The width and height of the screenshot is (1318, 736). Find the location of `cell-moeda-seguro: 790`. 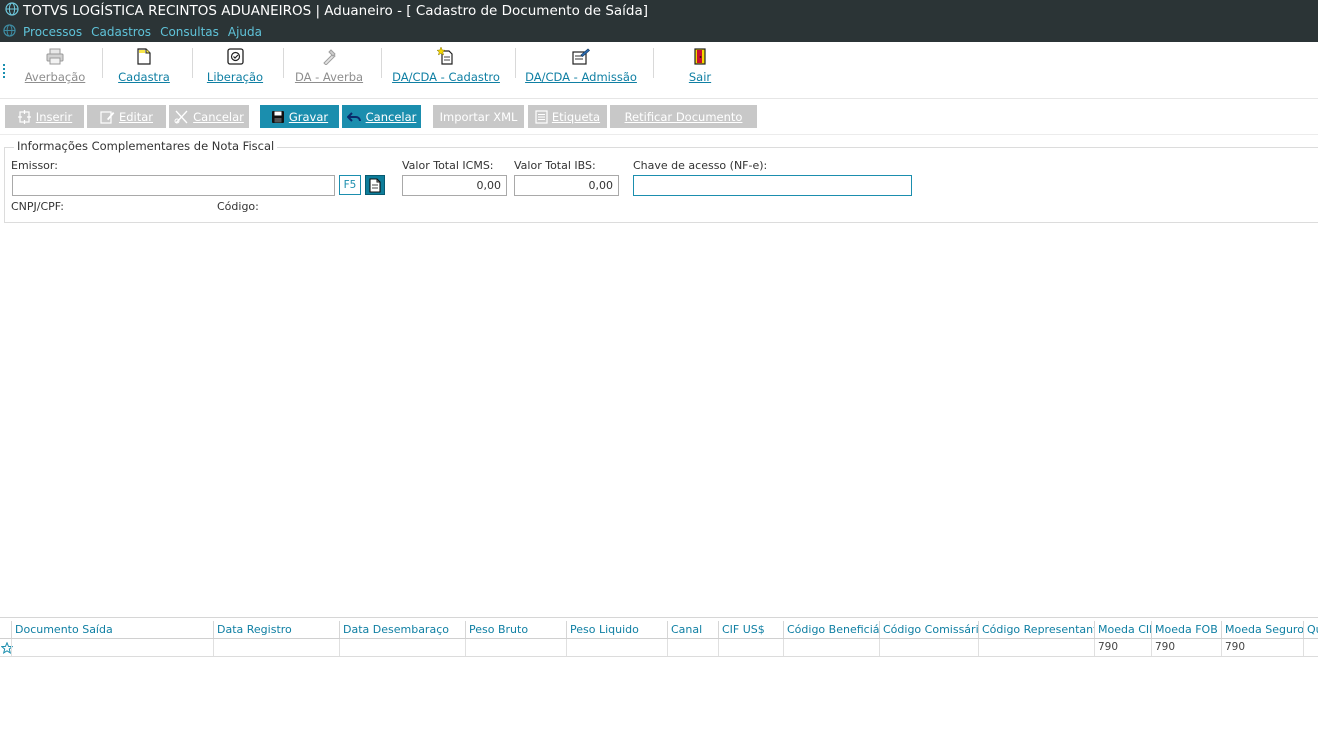

cell-moeda-seguro: 790 is located at coordinates (1262, 647).